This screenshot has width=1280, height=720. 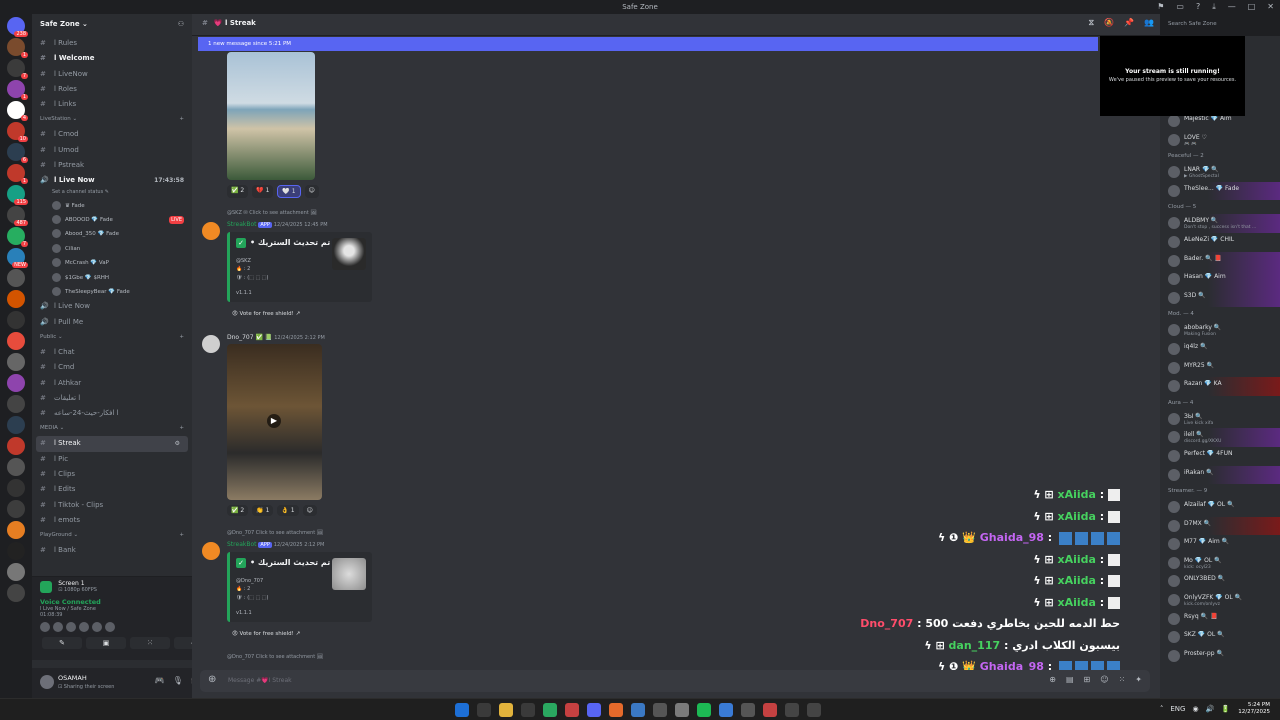 I want to click on member-item: Bader. 🔍 📕, so click(x=1220, y=261).